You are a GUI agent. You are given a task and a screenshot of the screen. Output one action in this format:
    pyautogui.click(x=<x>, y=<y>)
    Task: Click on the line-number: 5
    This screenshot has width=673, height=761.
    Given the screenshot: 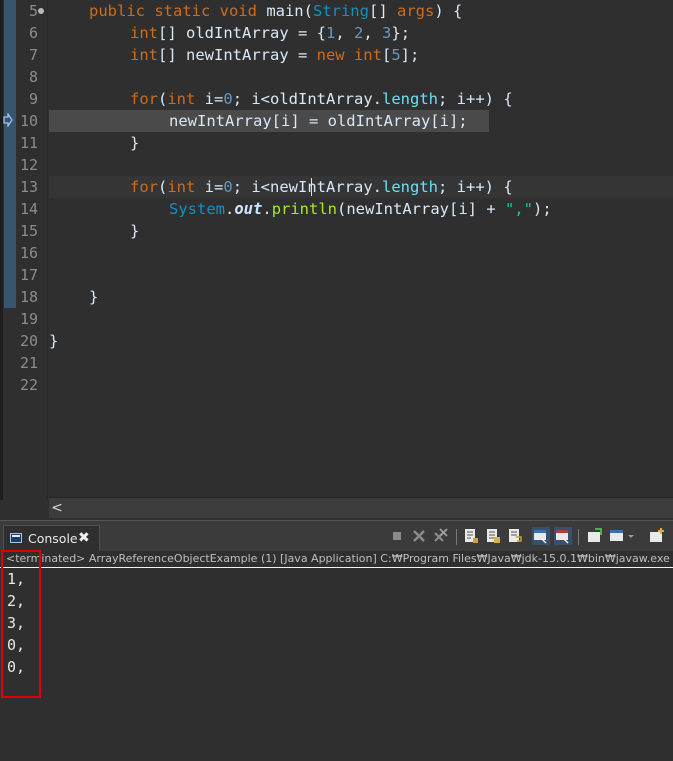 What is the action you would take?
    pyautogui.click(x=33, y=11)
    